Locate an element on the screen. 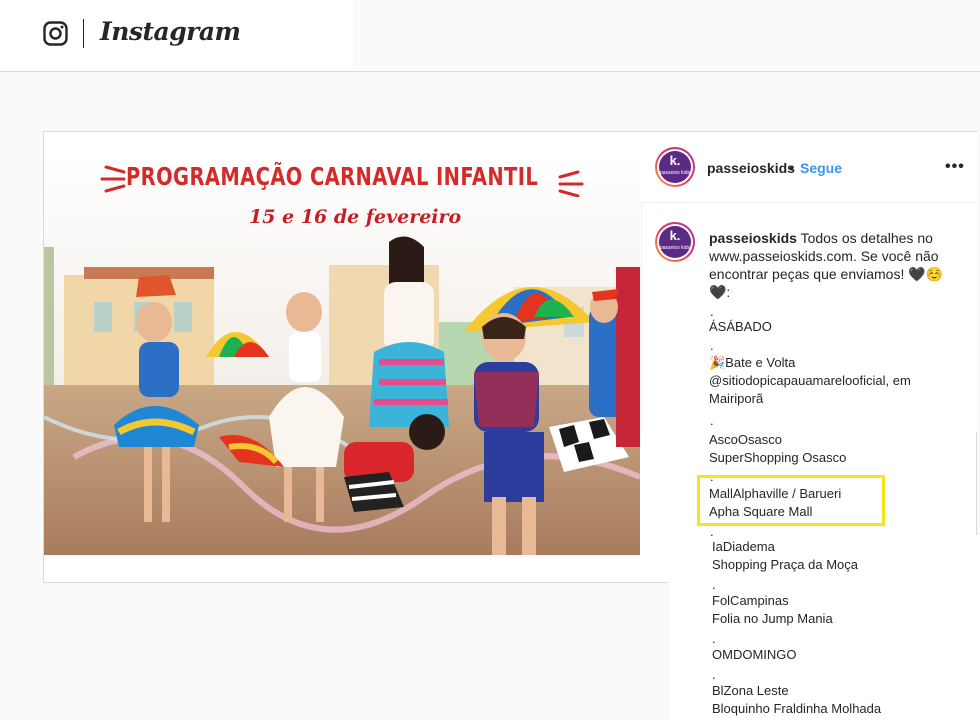  caption-line: IaDiadema is located at coordinates (743, 546).